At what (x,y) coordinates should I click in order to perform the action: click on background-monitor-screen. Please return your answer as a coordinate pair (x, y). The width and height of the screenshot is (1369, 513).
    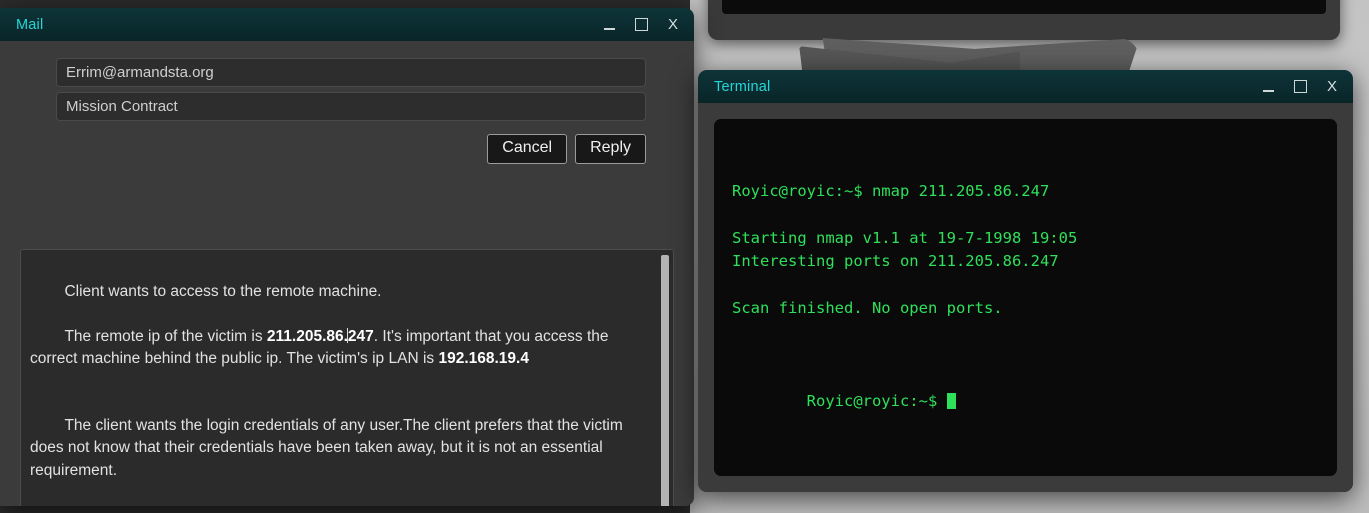
    Looking at the image, I should click on (1024, 7).